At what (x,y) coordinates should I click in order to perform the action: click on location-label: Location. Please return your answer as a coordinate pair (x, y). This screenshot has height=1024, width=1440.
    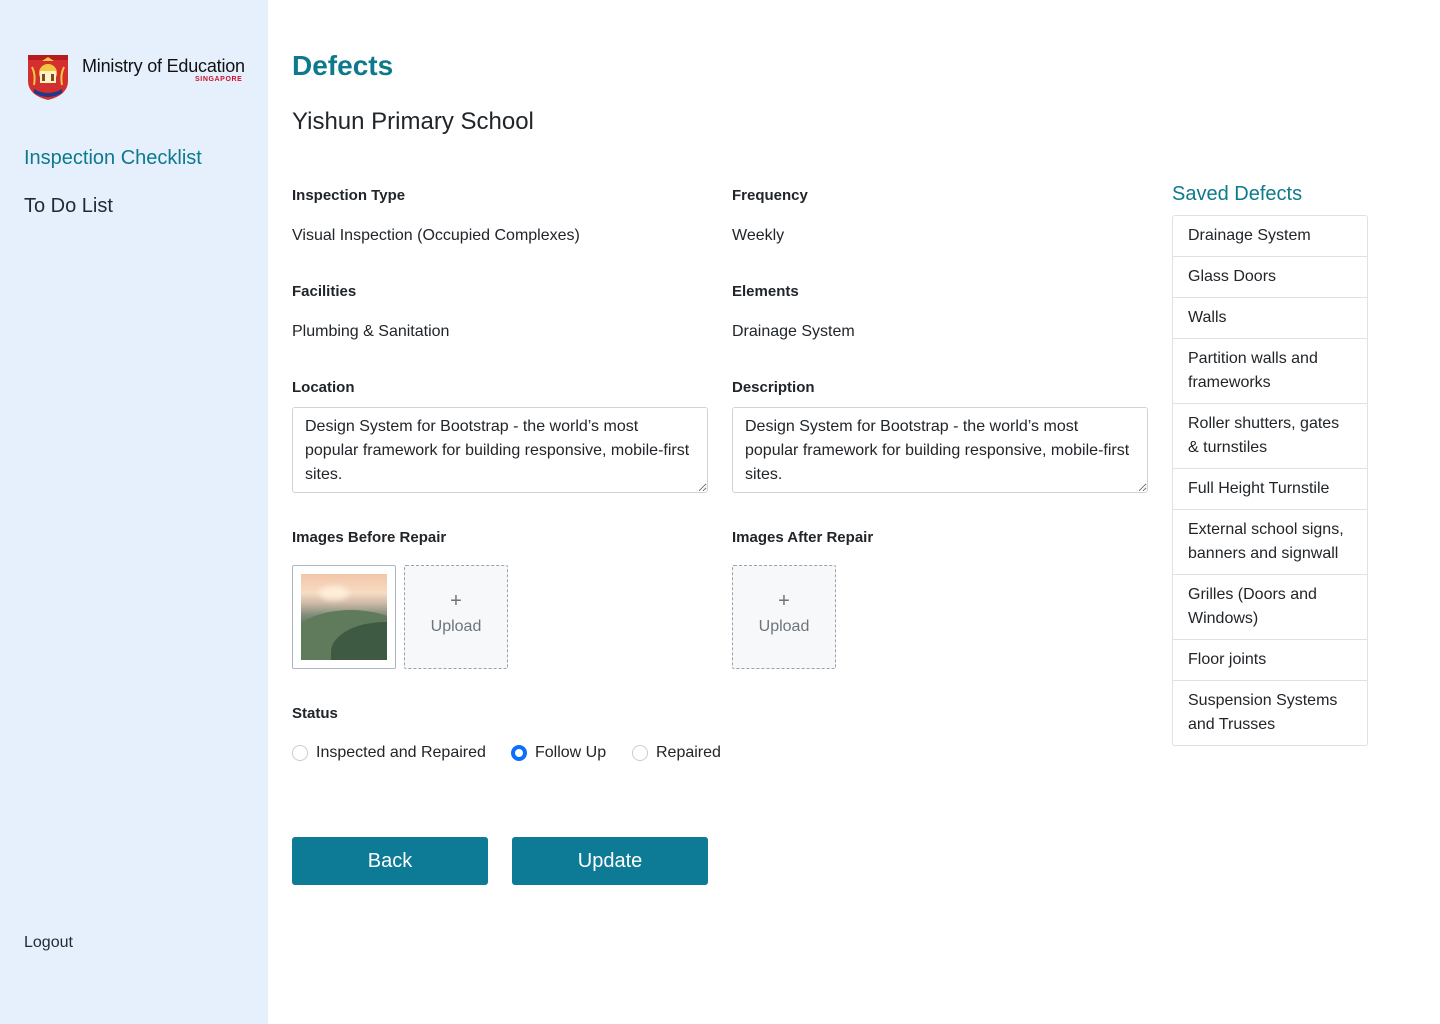
    Looking at the image, I should click on (323, 387).